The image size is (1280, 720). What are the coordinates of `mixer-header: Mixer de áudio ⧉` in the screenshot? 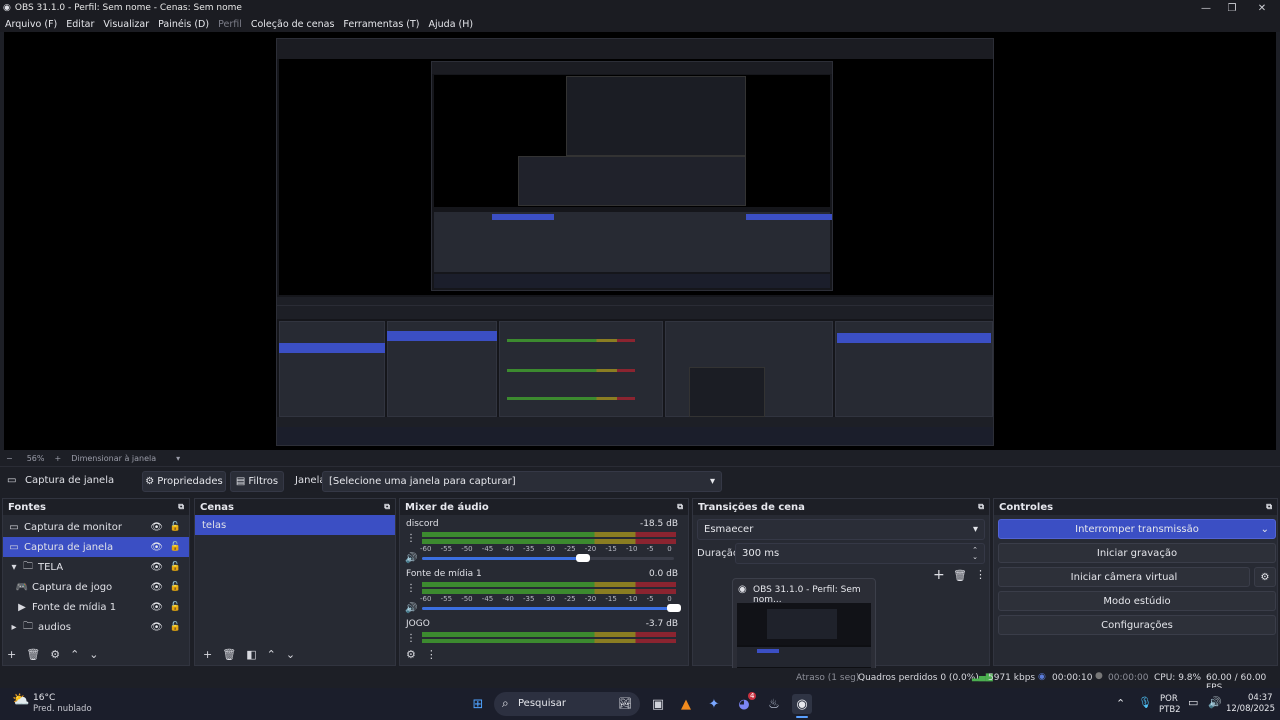 It's located at (544, 507).